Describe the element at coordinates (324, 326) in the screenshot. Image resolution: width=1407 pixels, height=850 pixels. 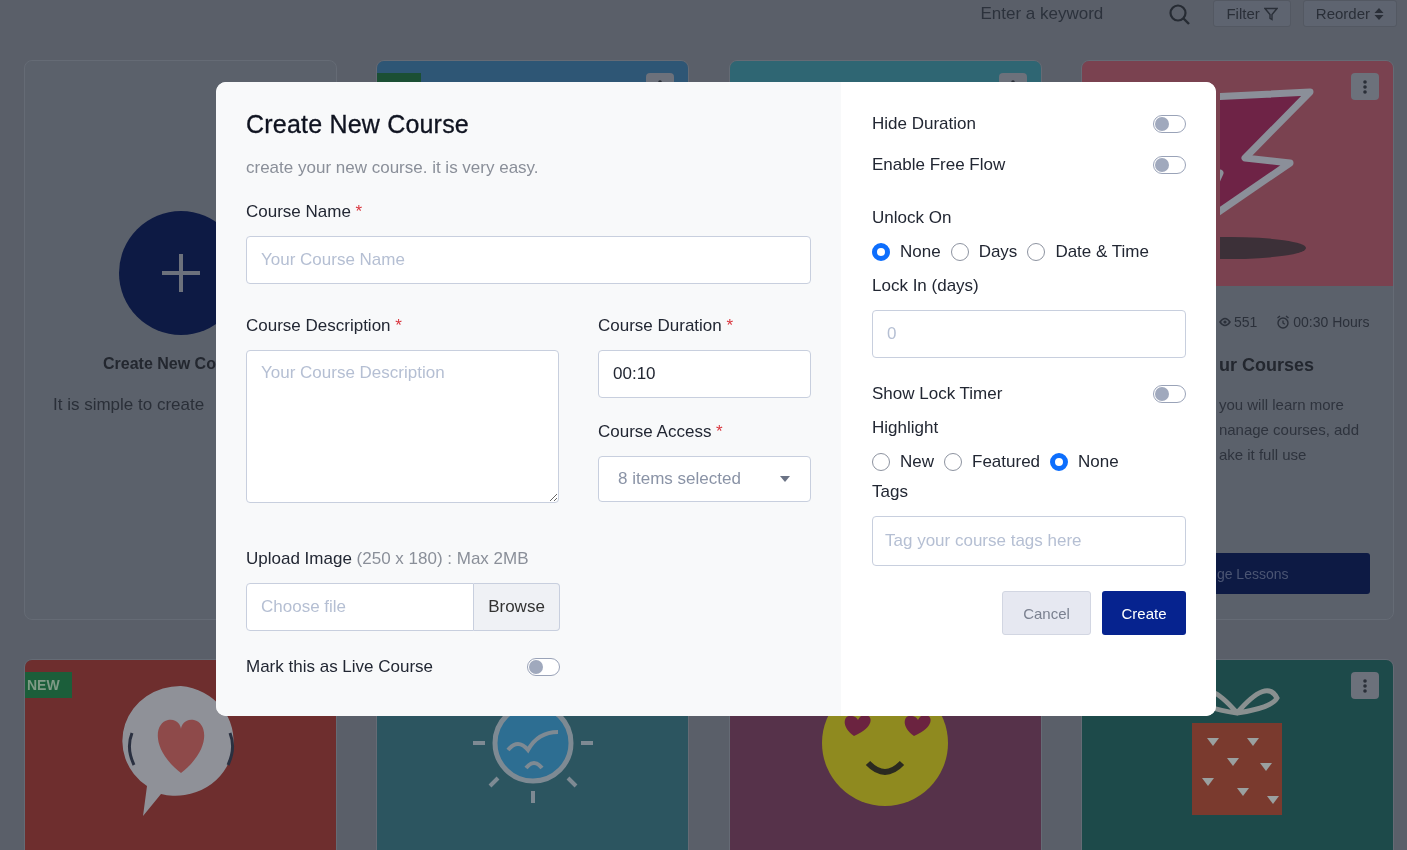
I see `field-label: Course Description *` at that location.